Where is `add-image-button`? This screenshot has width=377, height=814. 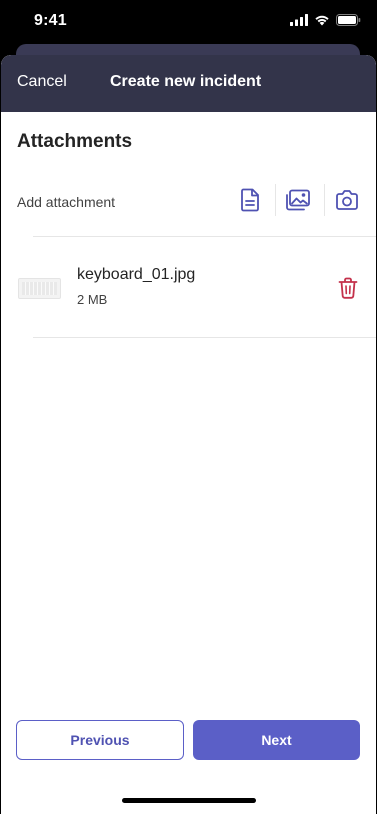 add-image-button is located at coordinates (298, 200).